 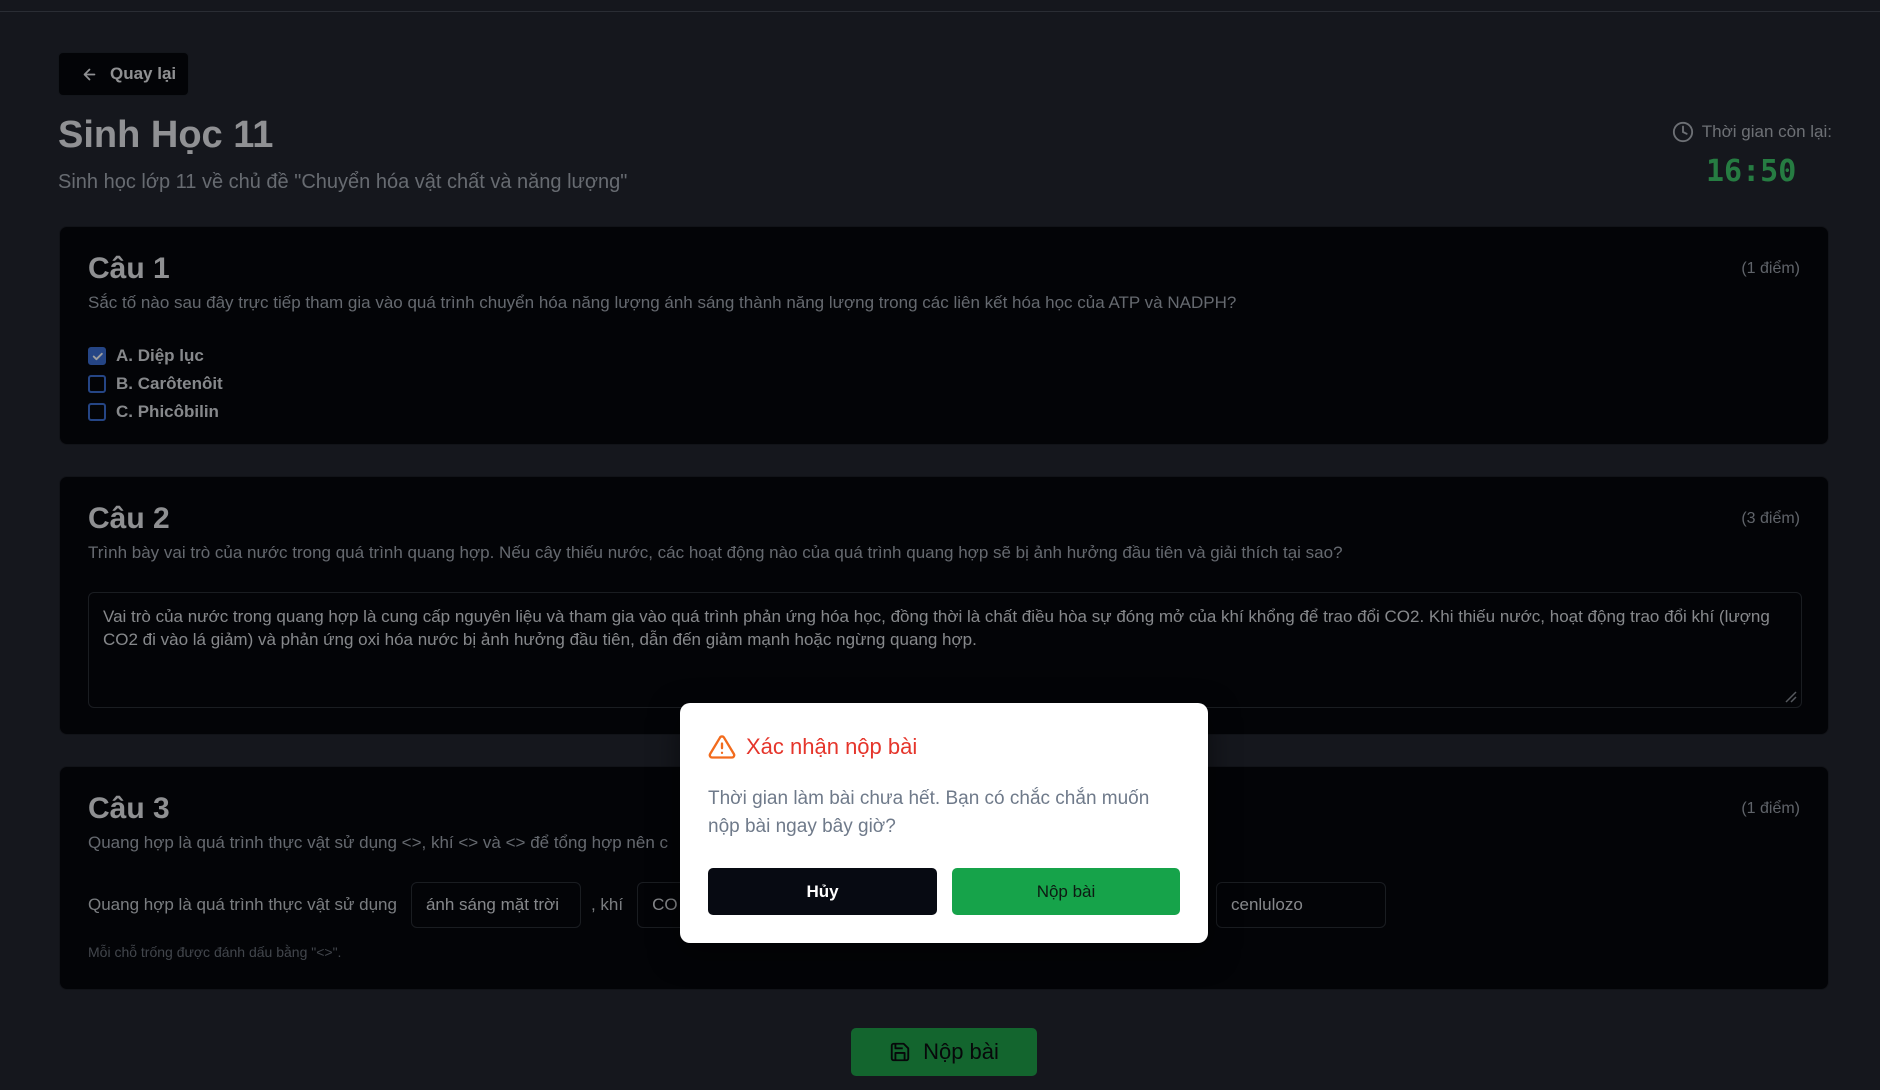 I want to click on option-c: C. Phicôbilin, so click(x=155, y=412).